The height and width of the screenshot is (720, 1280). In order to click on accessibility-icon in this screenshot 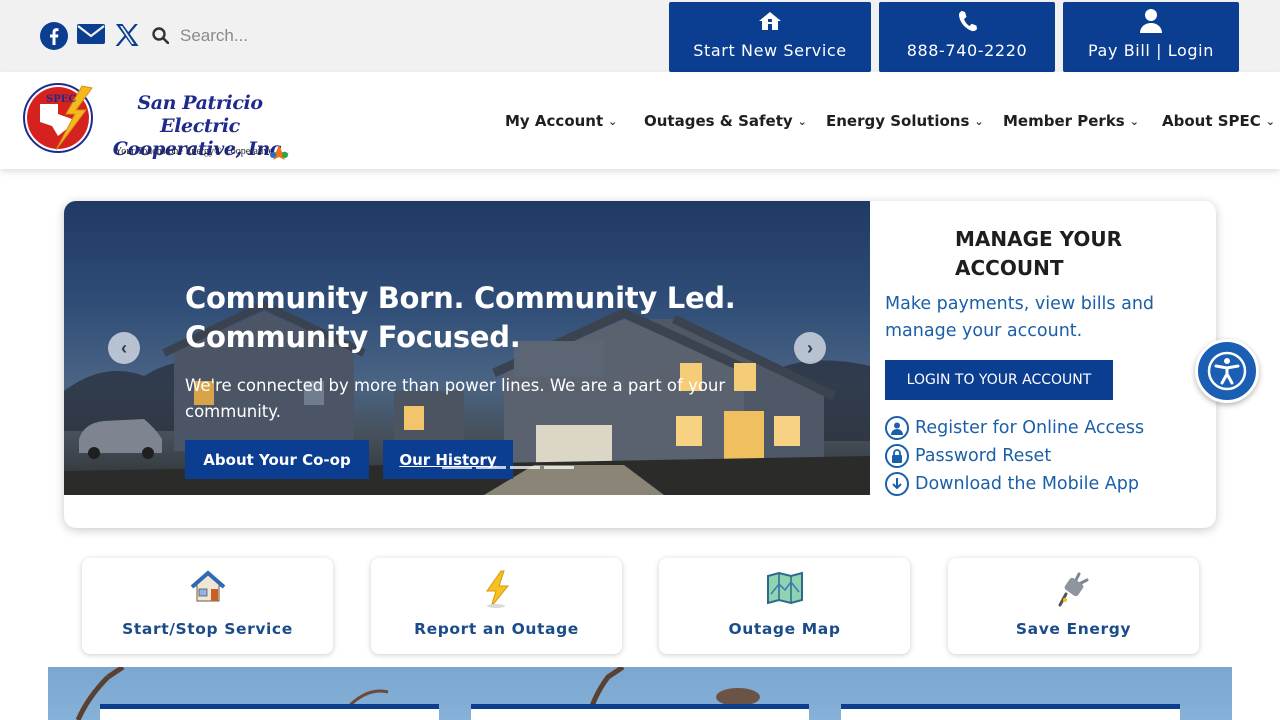, I will do `click(1227, 371)`.